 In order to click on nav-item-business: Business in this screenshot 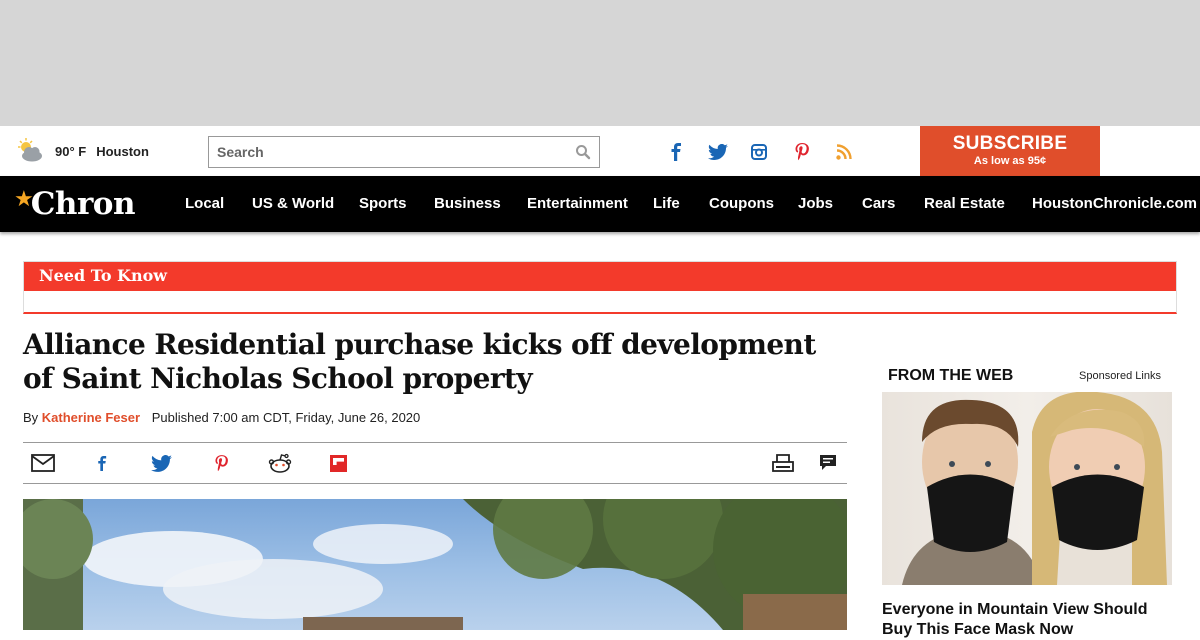, I will do `click(467, 203)`.